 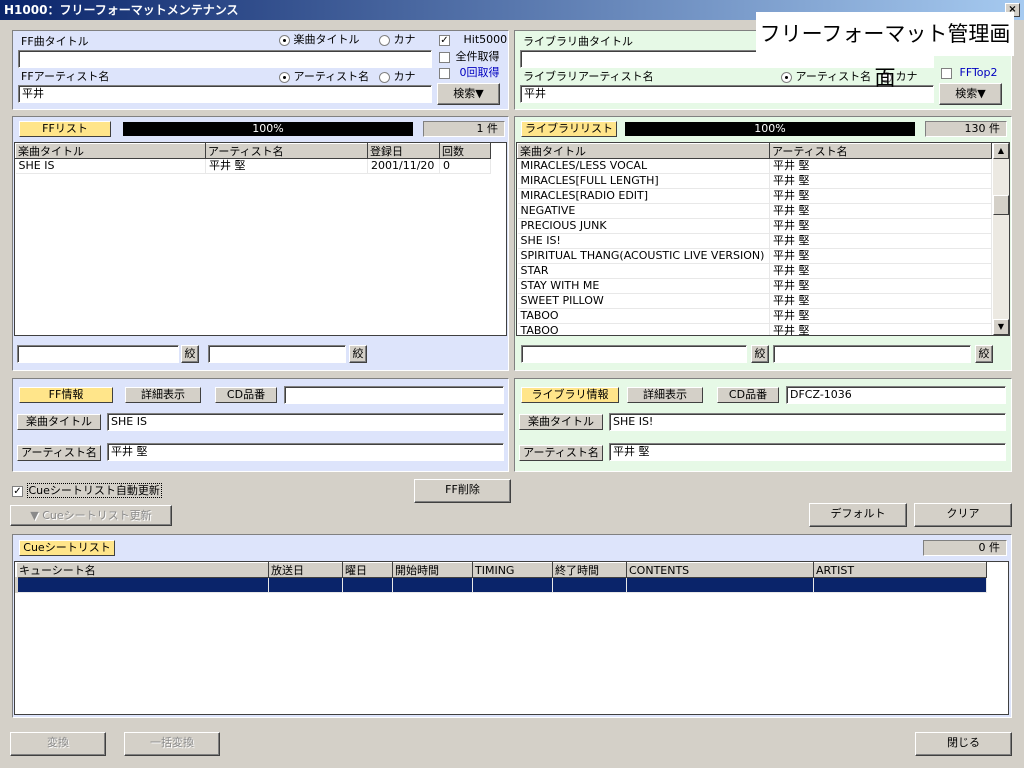 What do you see at coordinates (1001, 151) in the screenshot?
I see `scroll-up-button: ▲` at bounding box center [1001, 151].